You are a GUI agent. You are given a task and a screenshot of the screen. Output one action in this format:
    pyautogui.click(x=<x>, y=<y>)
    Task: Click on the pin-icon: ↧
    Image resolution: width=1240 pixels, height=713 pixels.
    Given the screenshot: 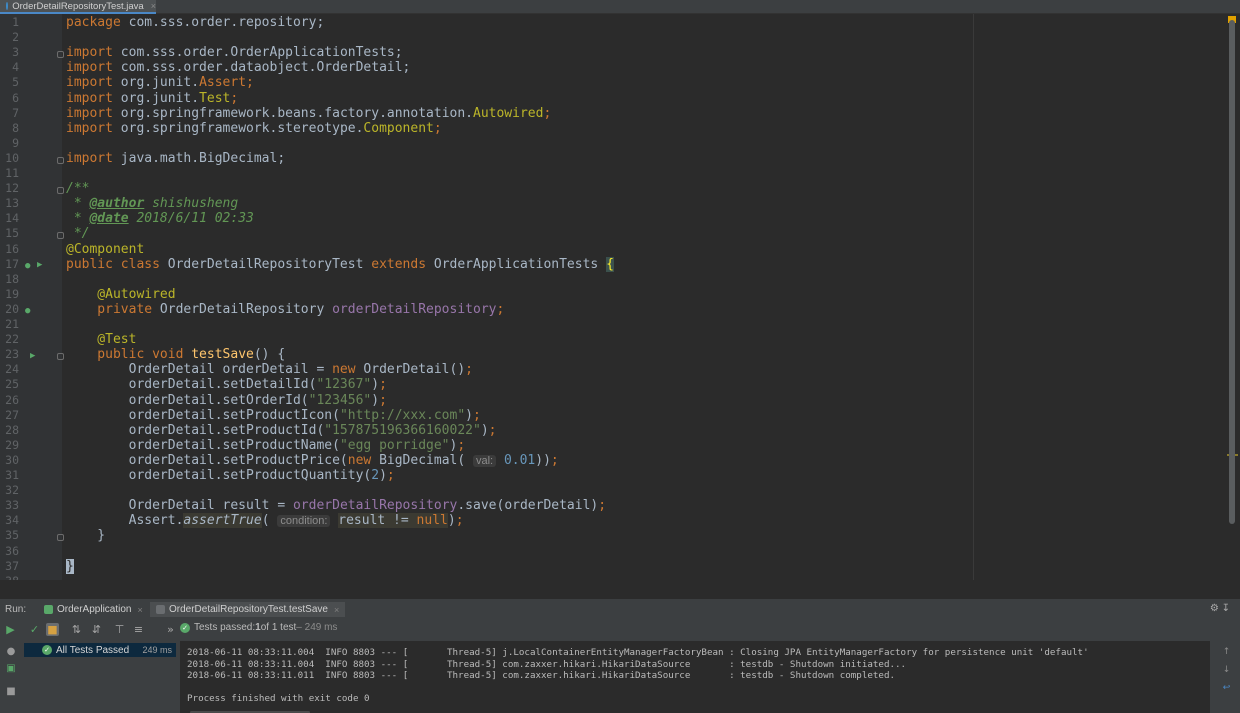 What is the action you would take?
    pyautogui.click(x=1226, y=608)
    